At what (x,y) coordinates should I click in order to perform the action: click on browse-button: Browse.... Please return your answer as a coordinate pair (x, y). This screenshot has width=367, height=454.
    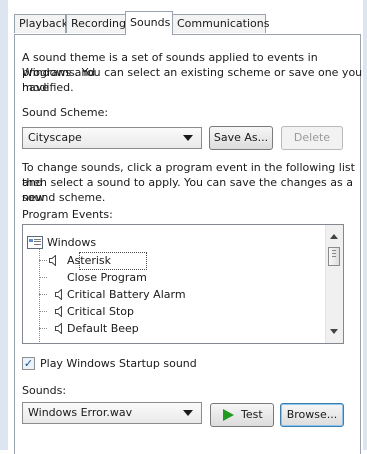
    Looking at the image, I should click on (312, 415).